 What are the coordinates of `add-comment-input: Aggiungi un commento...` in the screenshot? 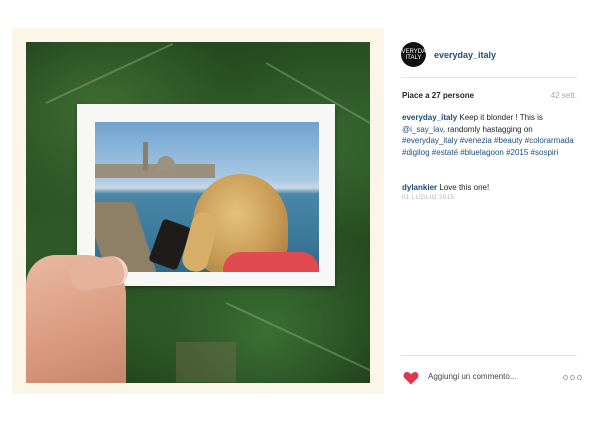 It's located at (472, 376).